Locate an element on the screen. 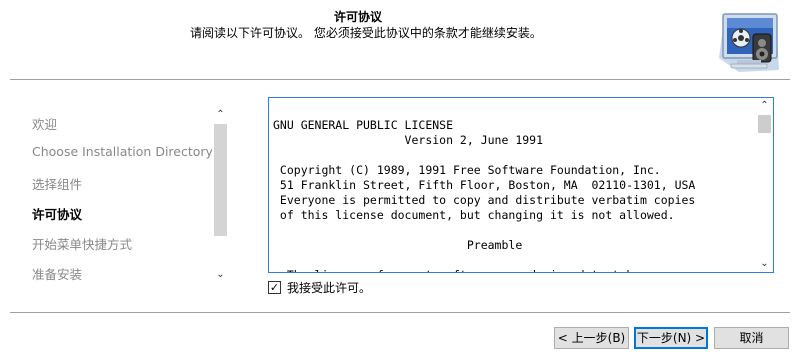 The image size is (800, 360). back-button: < 上一步(B) is located at coordinates (591, 338).